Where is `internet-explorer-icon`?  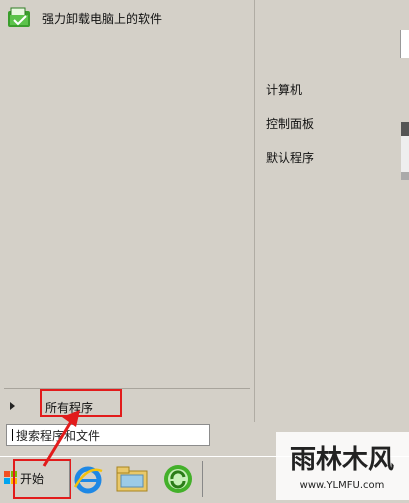
internet-explorer-icon is located at coordinates (88, 479).